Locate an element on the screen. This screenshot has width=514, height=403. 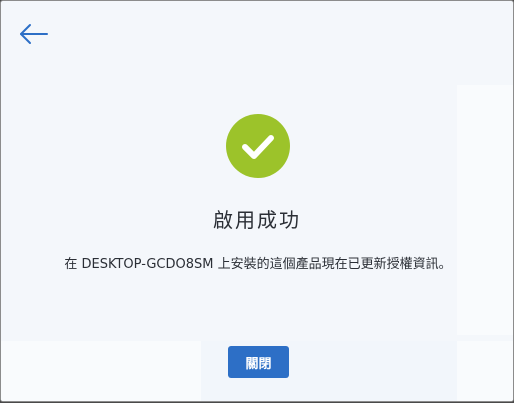
close-button: 關閉 is located at coordinates (258, 362).